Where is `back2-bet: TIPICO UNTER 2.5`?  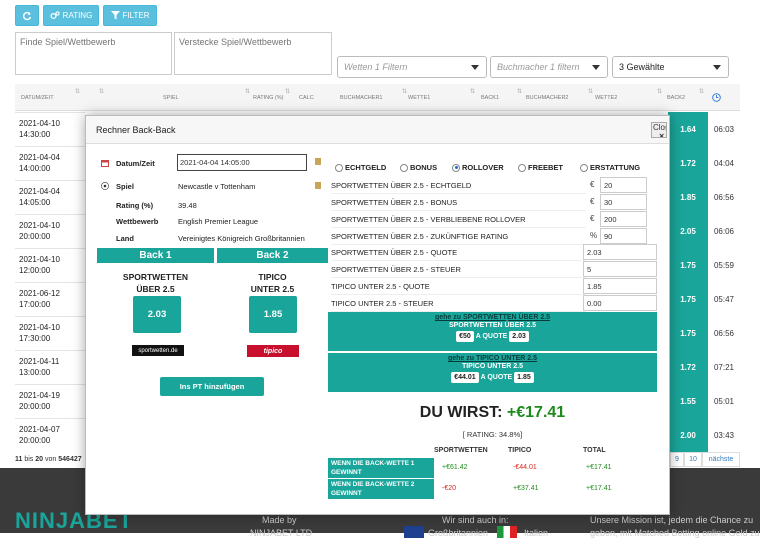 back2-bet: TIPICO UNTER 2.5 is located at coordinates (272, 283).